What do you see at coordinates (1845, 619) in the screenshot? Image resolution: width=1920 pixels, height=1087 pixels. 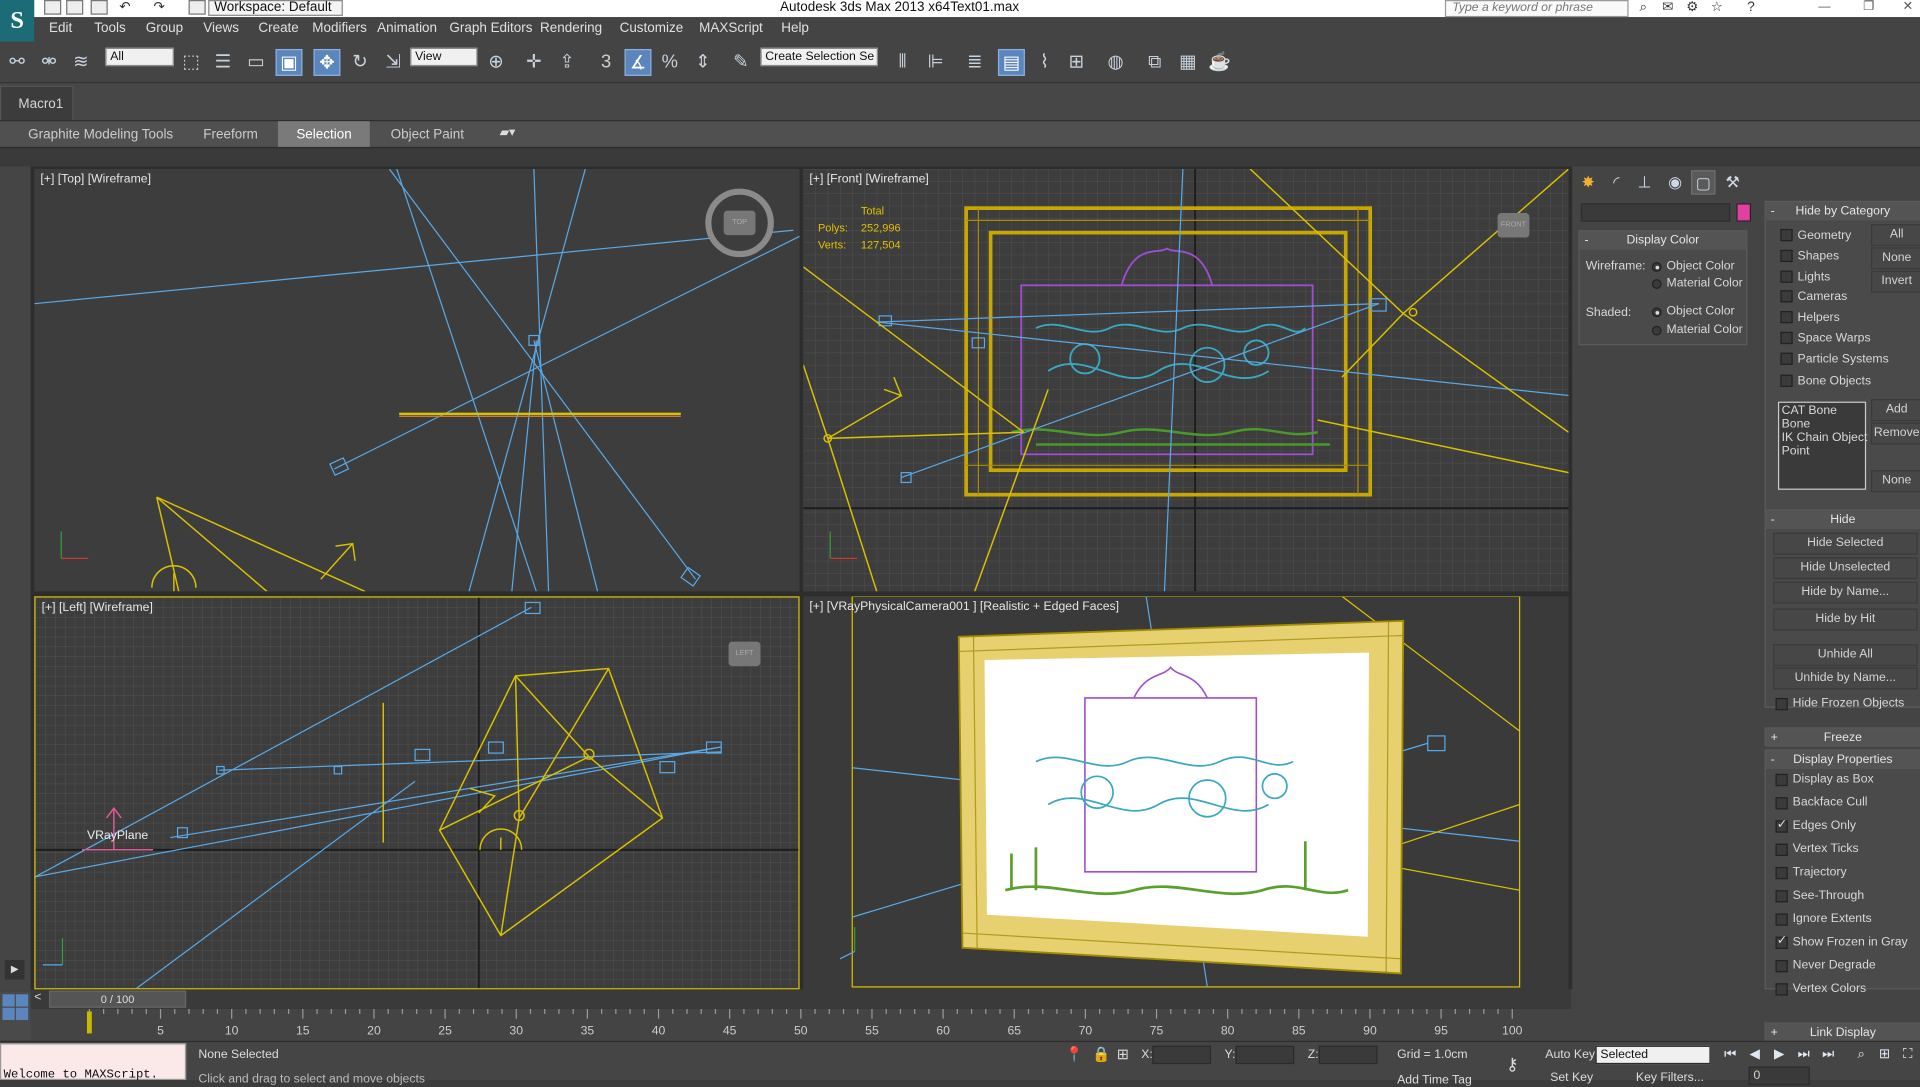 I see `hide-by-hit-button: Hide by Hit` at bounding box center [1845, 619].